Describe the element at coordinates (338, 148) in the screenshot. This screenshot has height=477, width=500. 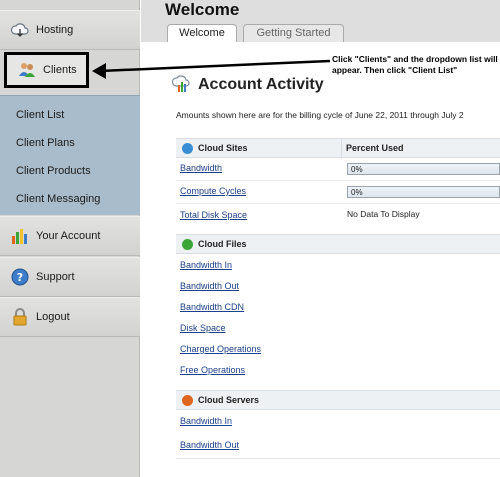
I see `section-cloud-sites: Cloud Sites Percent Used` at that location.